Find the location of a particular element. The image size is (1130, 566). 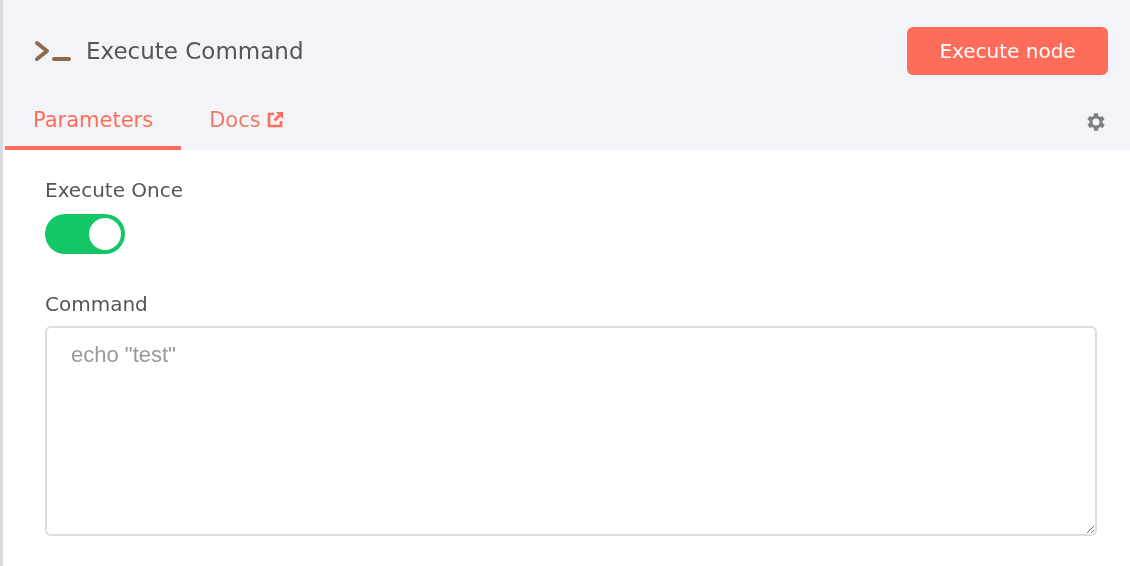

field-label: Command is located at coordinates (97, 304).